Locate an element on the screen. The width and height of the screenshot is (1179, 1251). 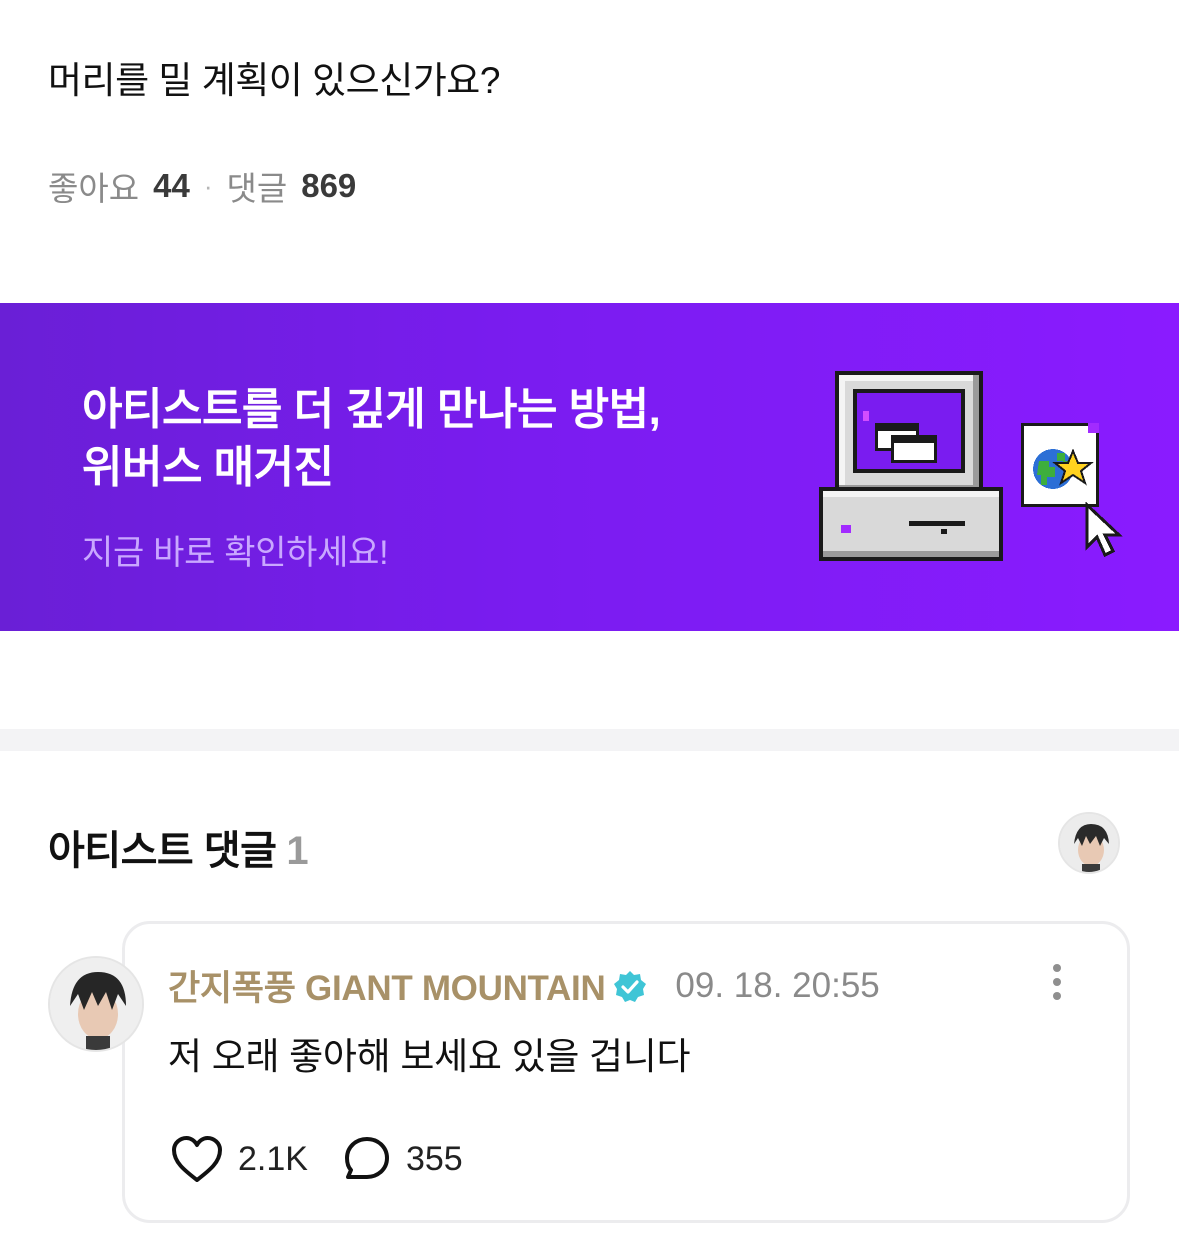
comment-actions: 2.1K 355 is located at coordinates (333, 1159).